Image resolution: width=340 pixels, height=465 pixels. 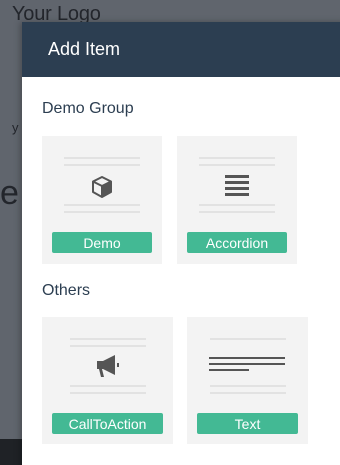 I want to click on background-text-fragment: y, so click(x=15, y=127).